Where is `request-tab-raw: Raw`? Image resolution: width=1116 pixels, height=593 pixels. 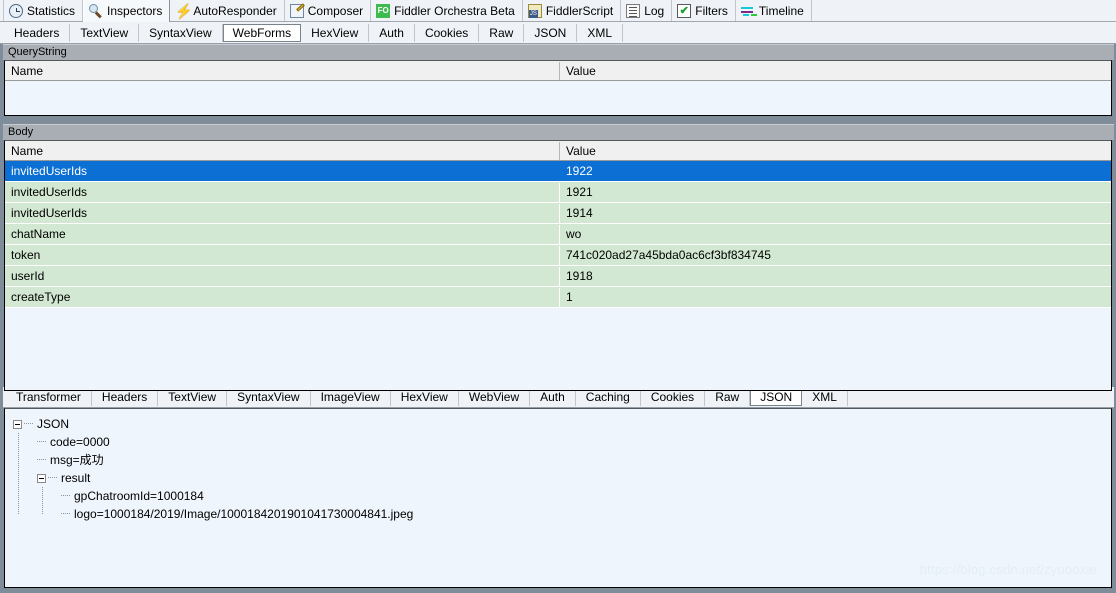 request-tab-raw: Raw is located at coordinates (502, 32).